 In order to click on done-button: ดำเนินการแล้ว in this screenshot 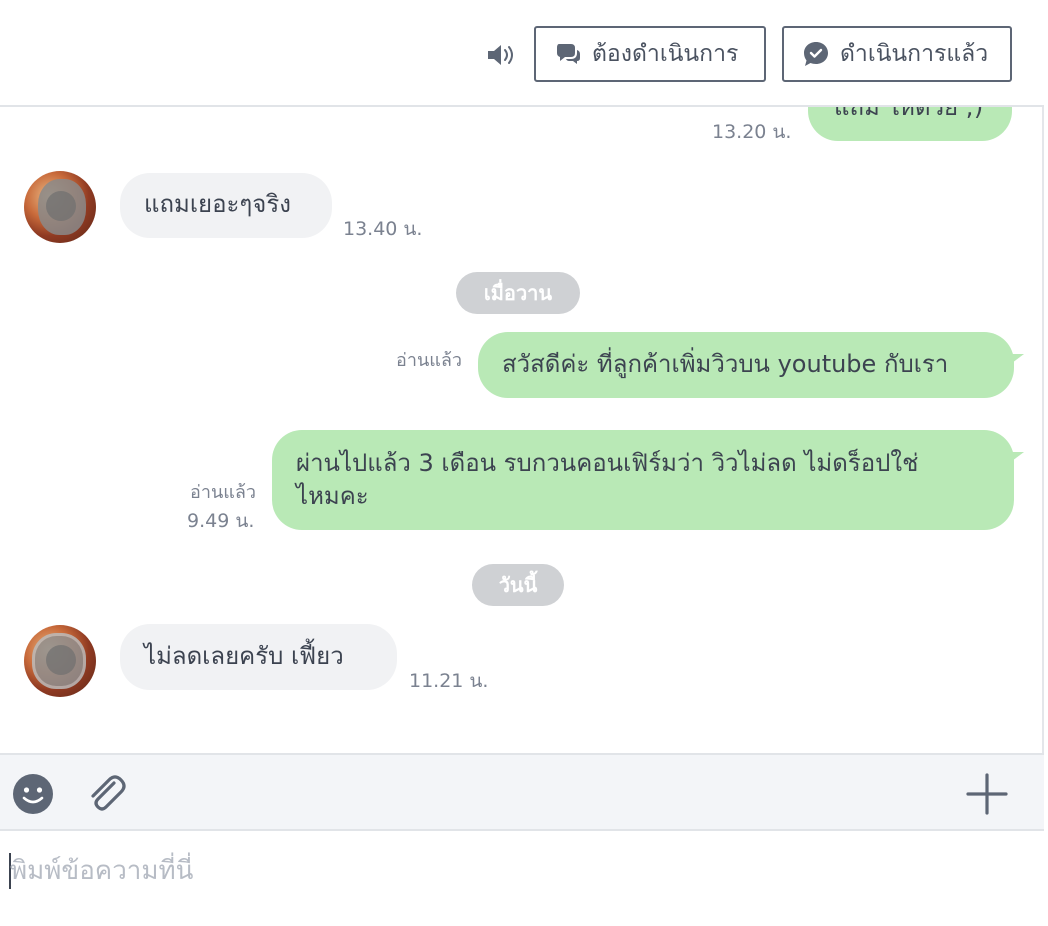, I will do `click(897, 54)`.